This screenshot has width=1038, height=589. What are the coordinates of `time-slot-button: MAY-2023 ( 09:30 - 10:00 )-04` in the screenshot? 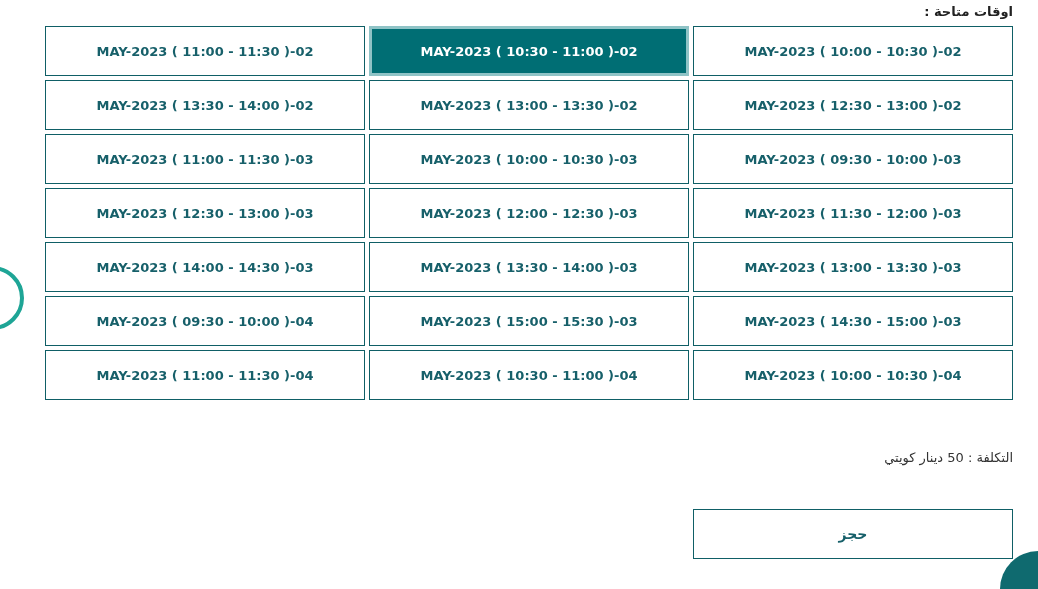 It's located at (205, 321).